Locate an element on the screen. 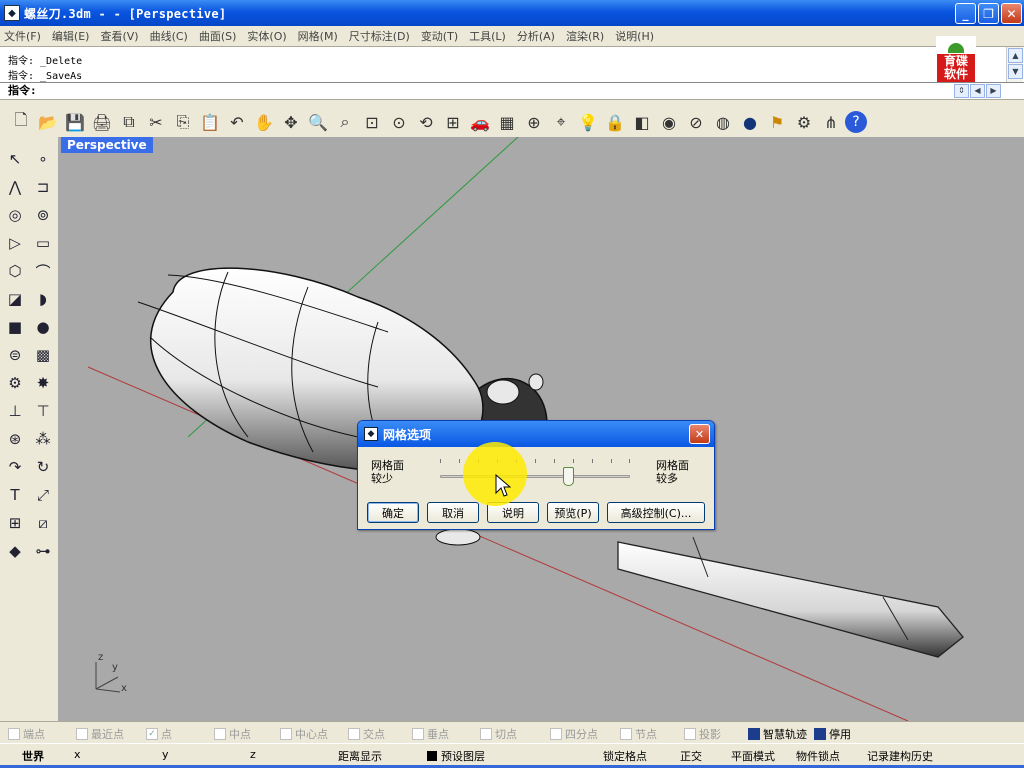  select-arrow-icon: ↖ is located at coordinates (15, 159).